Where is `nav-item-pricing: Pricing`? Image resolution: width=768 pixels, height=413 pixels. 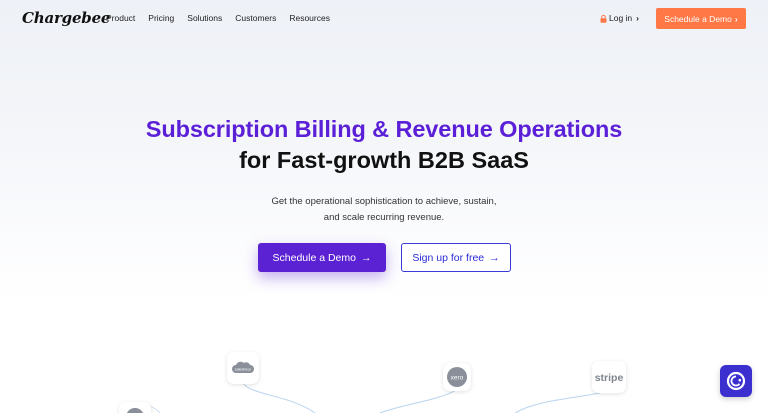
nav-item-pricing: Pricing is located at coordinates (161, 18).